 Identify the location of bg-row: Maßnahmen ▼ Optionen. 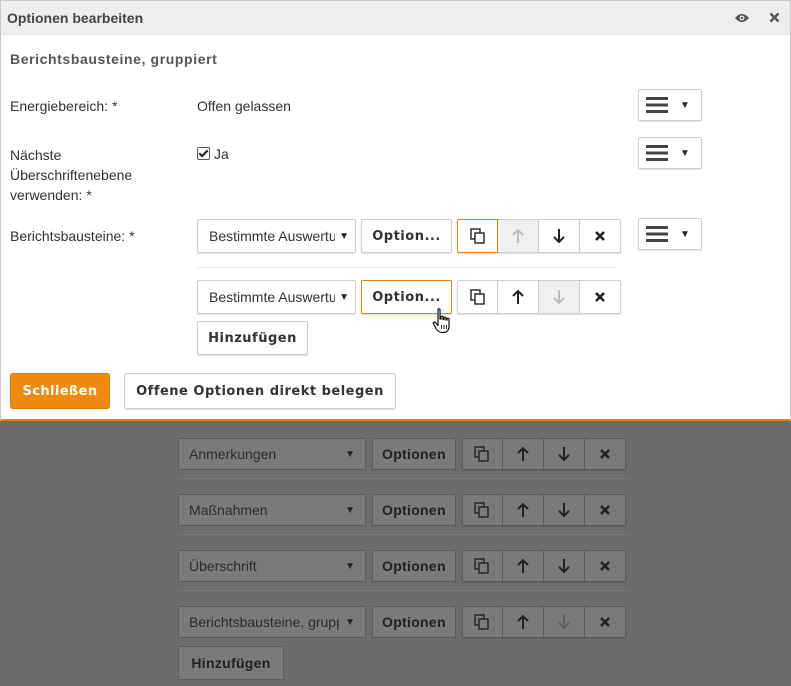
(402, 510).